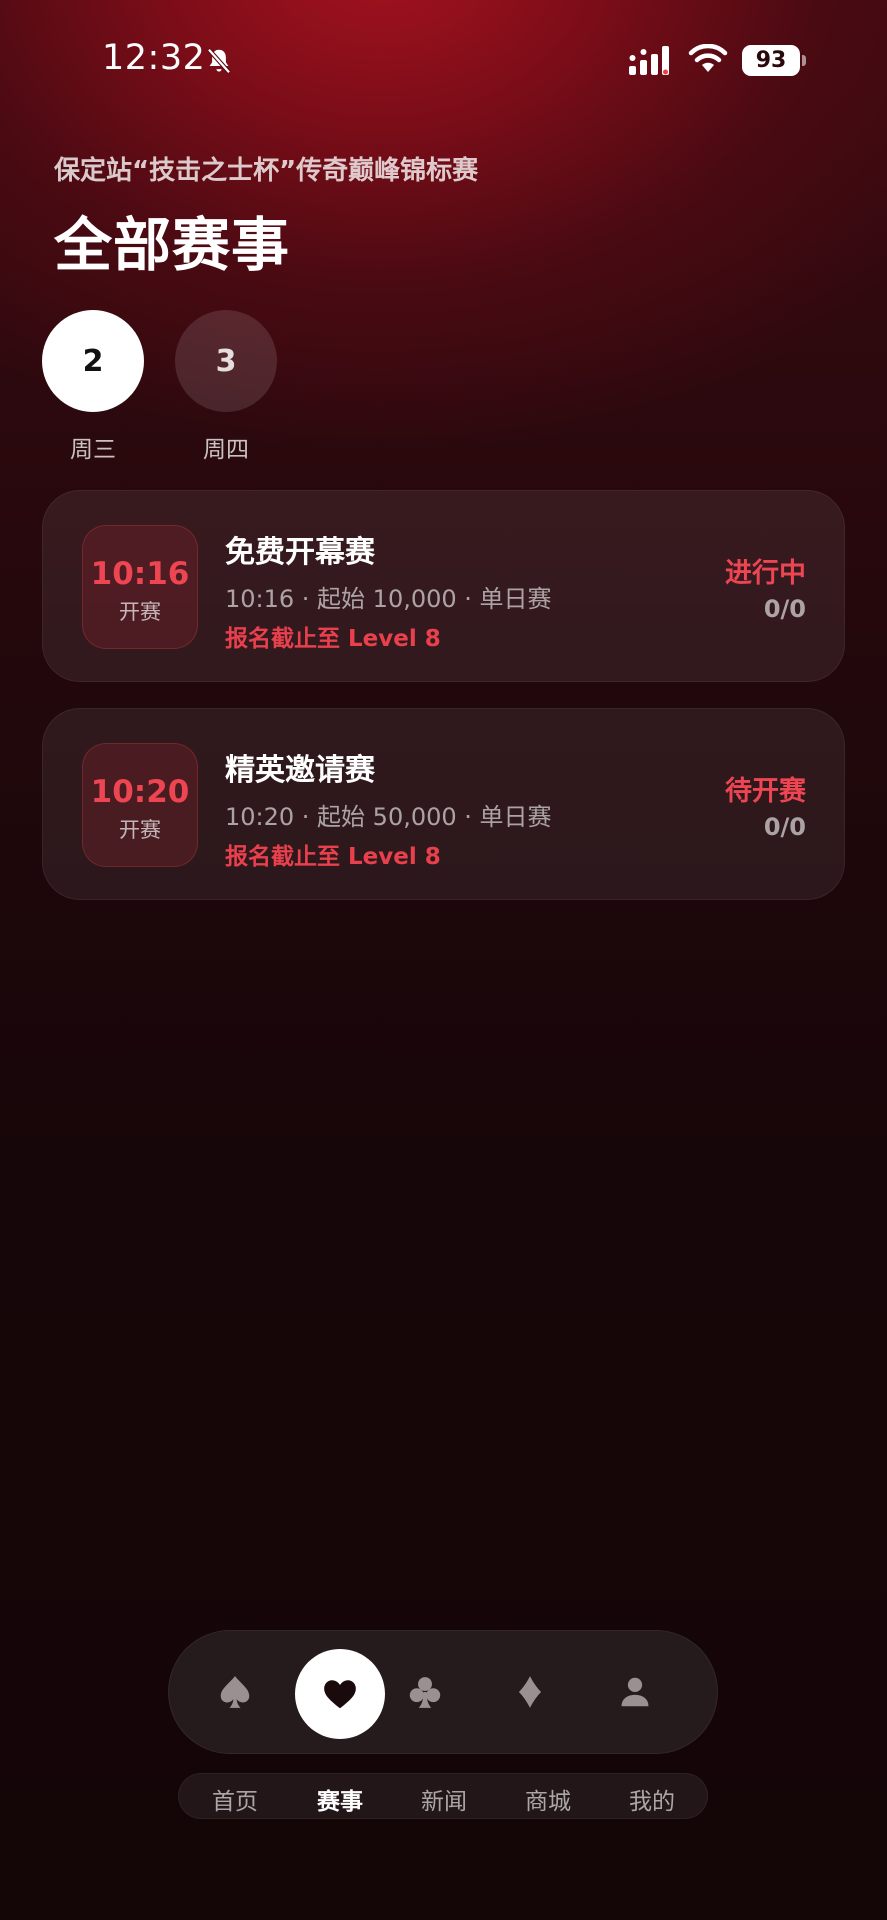  Describe the element at coordinates (300, 770) in the screenshot. I see `event-name: 精英邀请赛` at that location.